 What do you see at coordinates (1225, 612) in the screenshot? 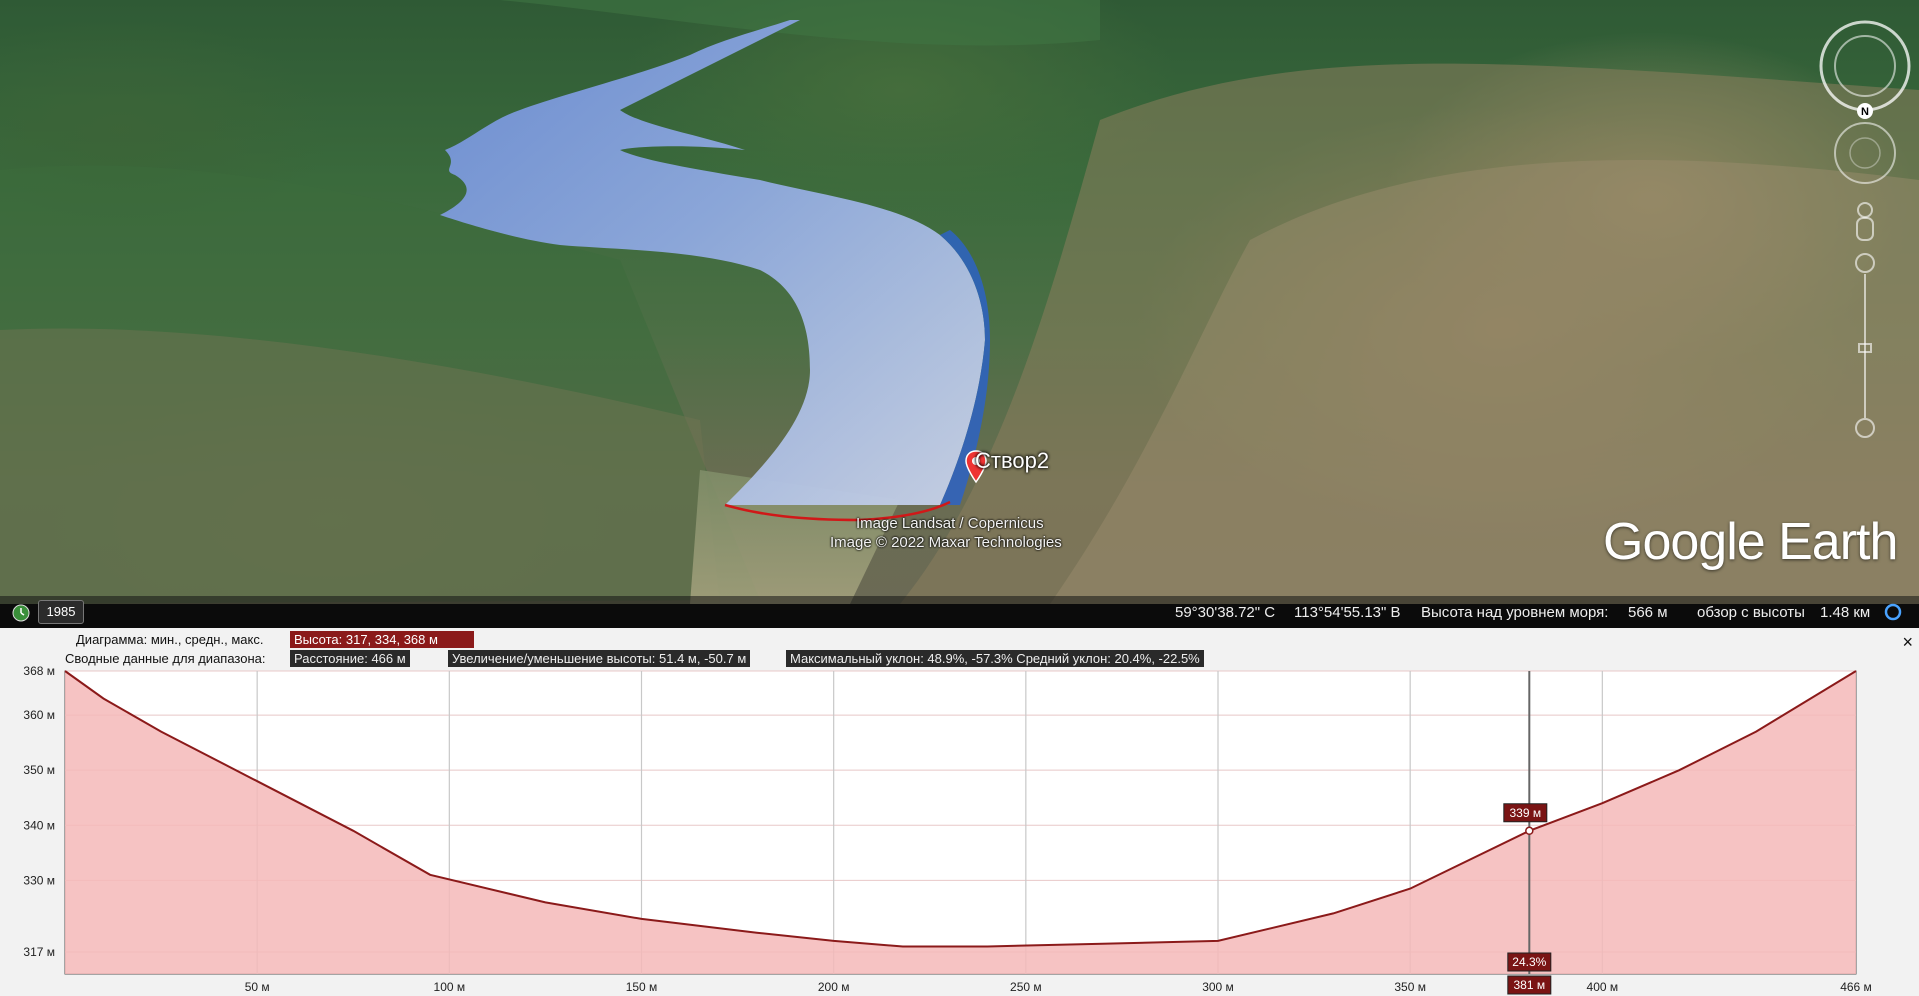
I see `status-latitude: 59°30'38.72" С` at bounding box center [1225, 612].